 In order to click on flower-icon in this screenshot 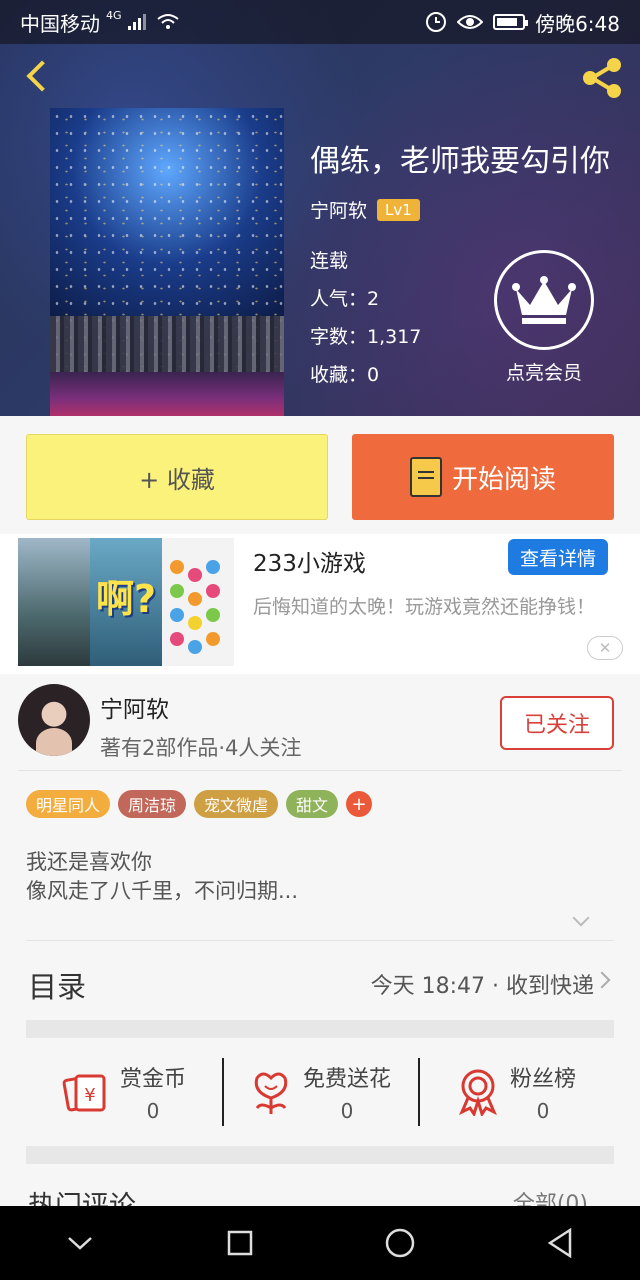, I will do `click(271, 1093)`.